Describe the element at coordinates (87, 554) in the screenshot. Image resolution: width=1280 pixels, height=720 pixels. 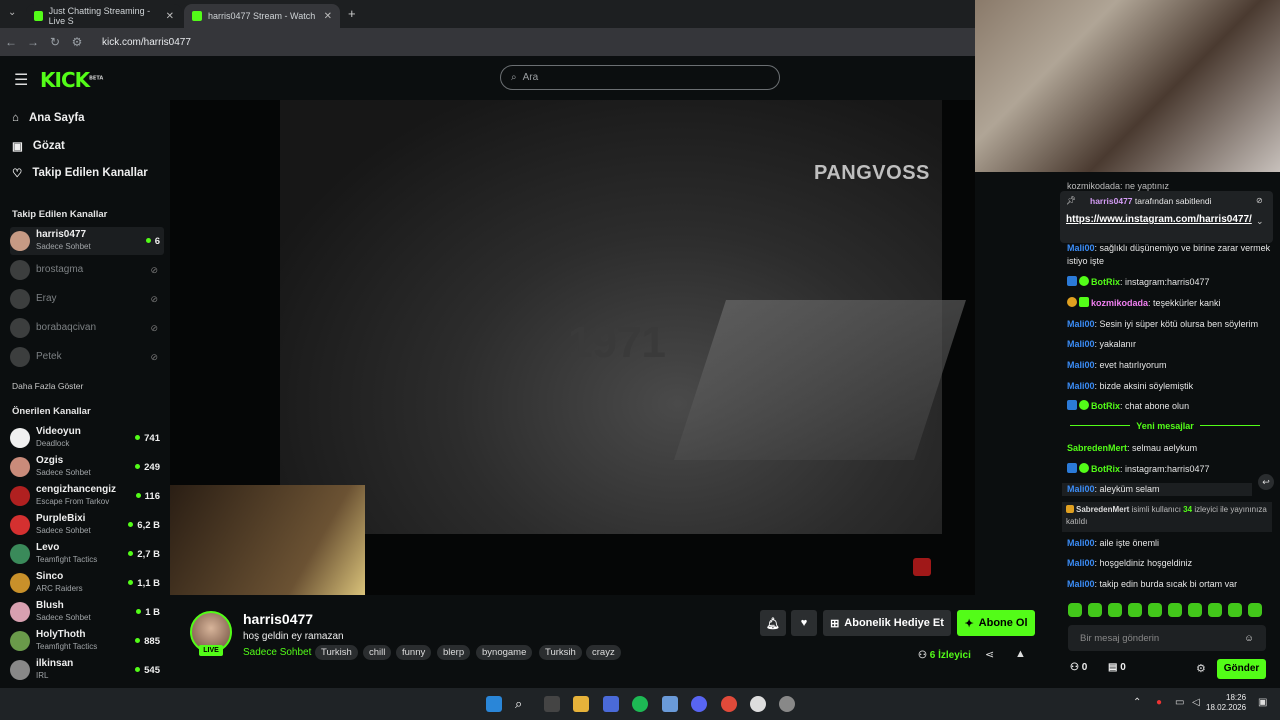
I see `recommended-channel: Levo Teamfight Tactics 2,7 B` at that location.